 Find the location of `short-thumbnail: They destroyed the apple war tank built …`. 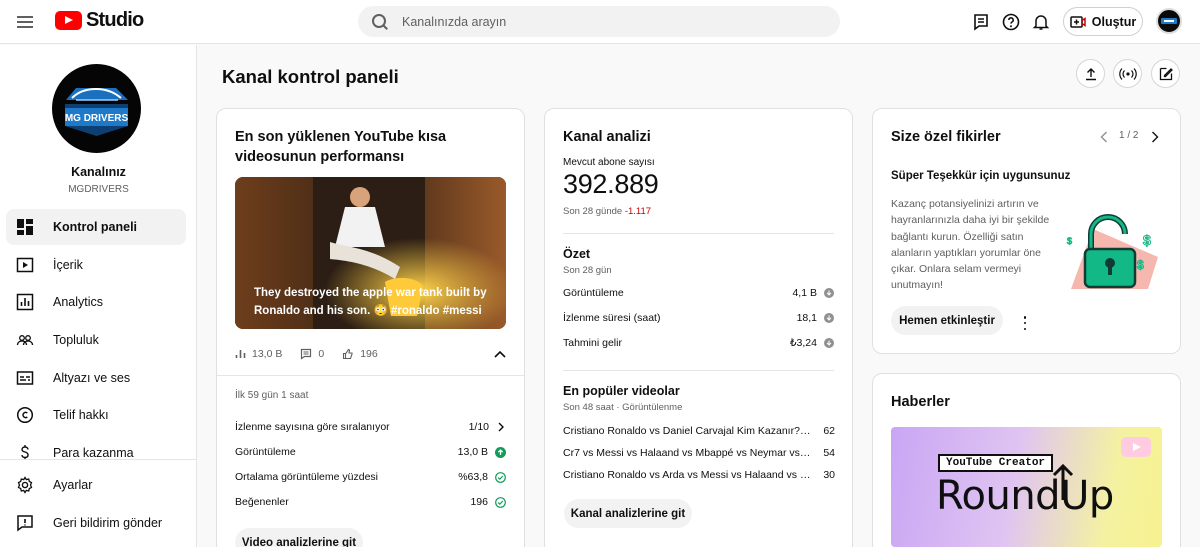

short-thumbnail: They destroyed the apple war tank built … is located at coordinates (370, 253).